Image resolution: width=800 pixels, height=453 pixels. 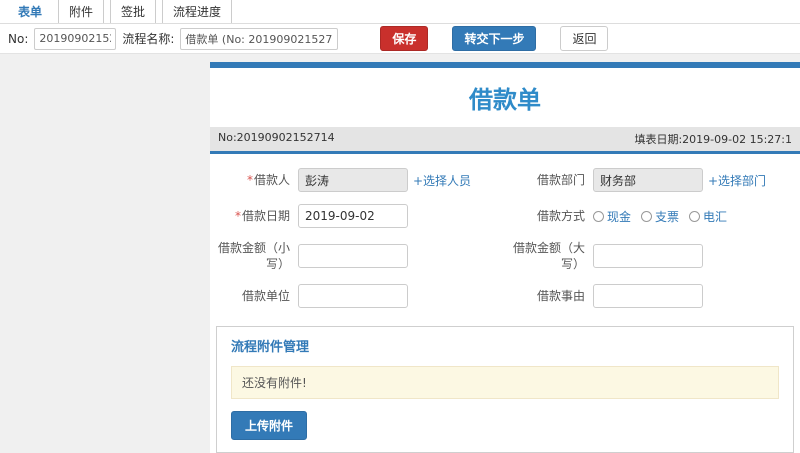 I want to click on no-attachment-notice: 还没有附件!, so click(x=505, y=383).